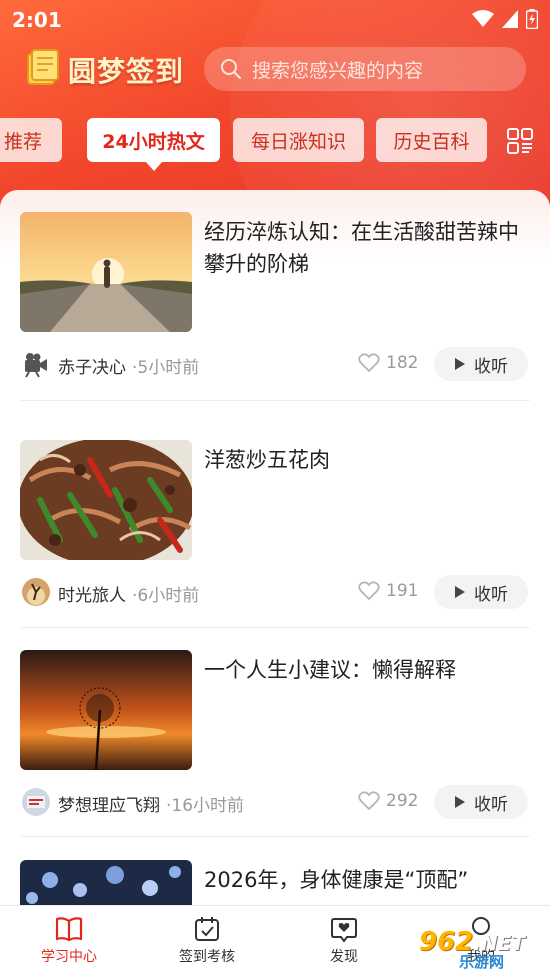 This screenshot has width=550, height=977. I want to click on nav-checkin-assessment: 签到考核, so click(207, 941).